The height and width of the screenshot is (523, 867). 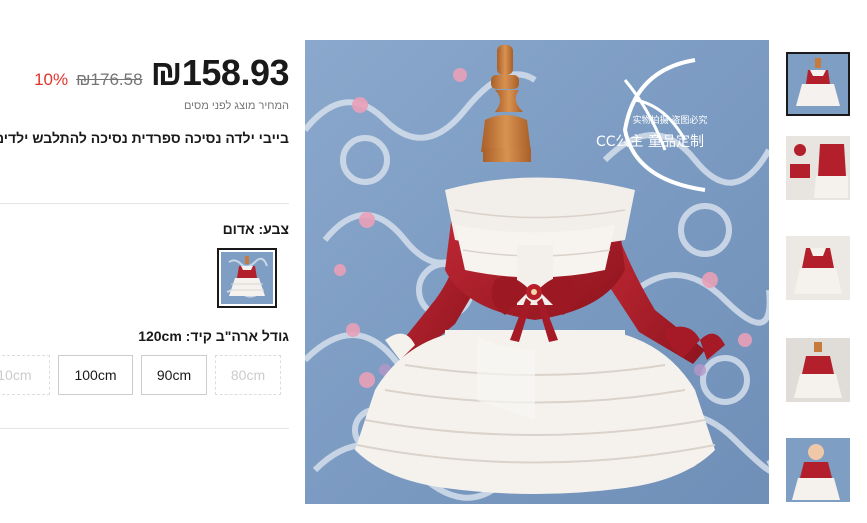 What do you see at coordinates (248, 375) in the screenshot?
I see `size-option-80: 80cm` at bounding box center [248, 375].